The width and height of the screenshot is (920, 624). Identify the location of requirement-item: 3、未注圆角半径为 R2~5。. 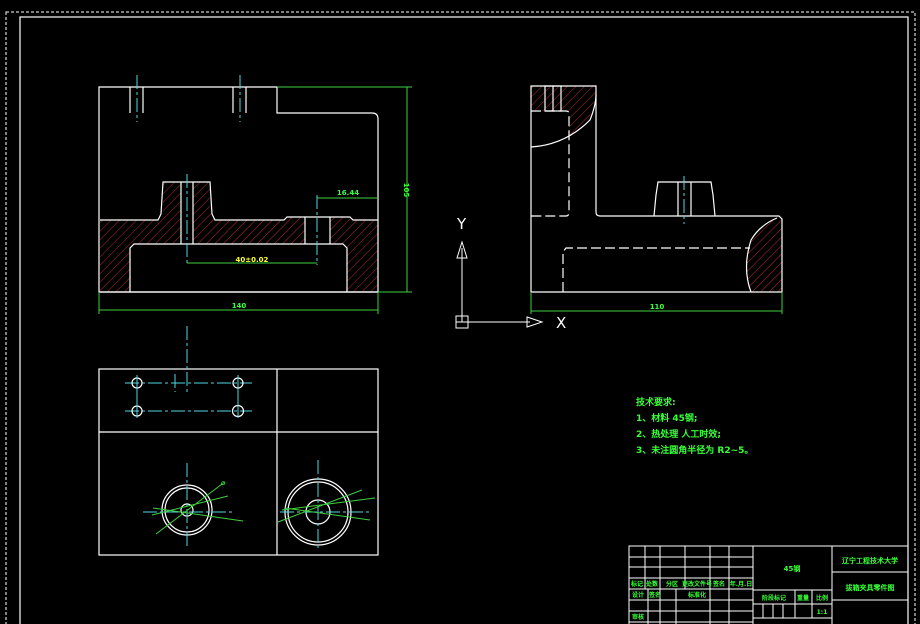
(694, 450).